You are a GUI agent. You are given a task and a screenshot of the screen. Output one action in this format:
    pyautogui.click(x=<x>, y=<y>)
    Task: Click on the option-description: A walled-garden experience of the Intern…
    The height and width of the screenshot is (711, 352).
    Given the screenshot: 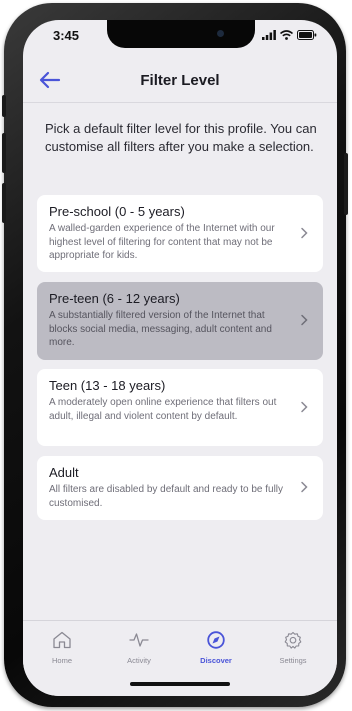 What is the action you would take?
    pyautogui.click(x=162, y=242)
    